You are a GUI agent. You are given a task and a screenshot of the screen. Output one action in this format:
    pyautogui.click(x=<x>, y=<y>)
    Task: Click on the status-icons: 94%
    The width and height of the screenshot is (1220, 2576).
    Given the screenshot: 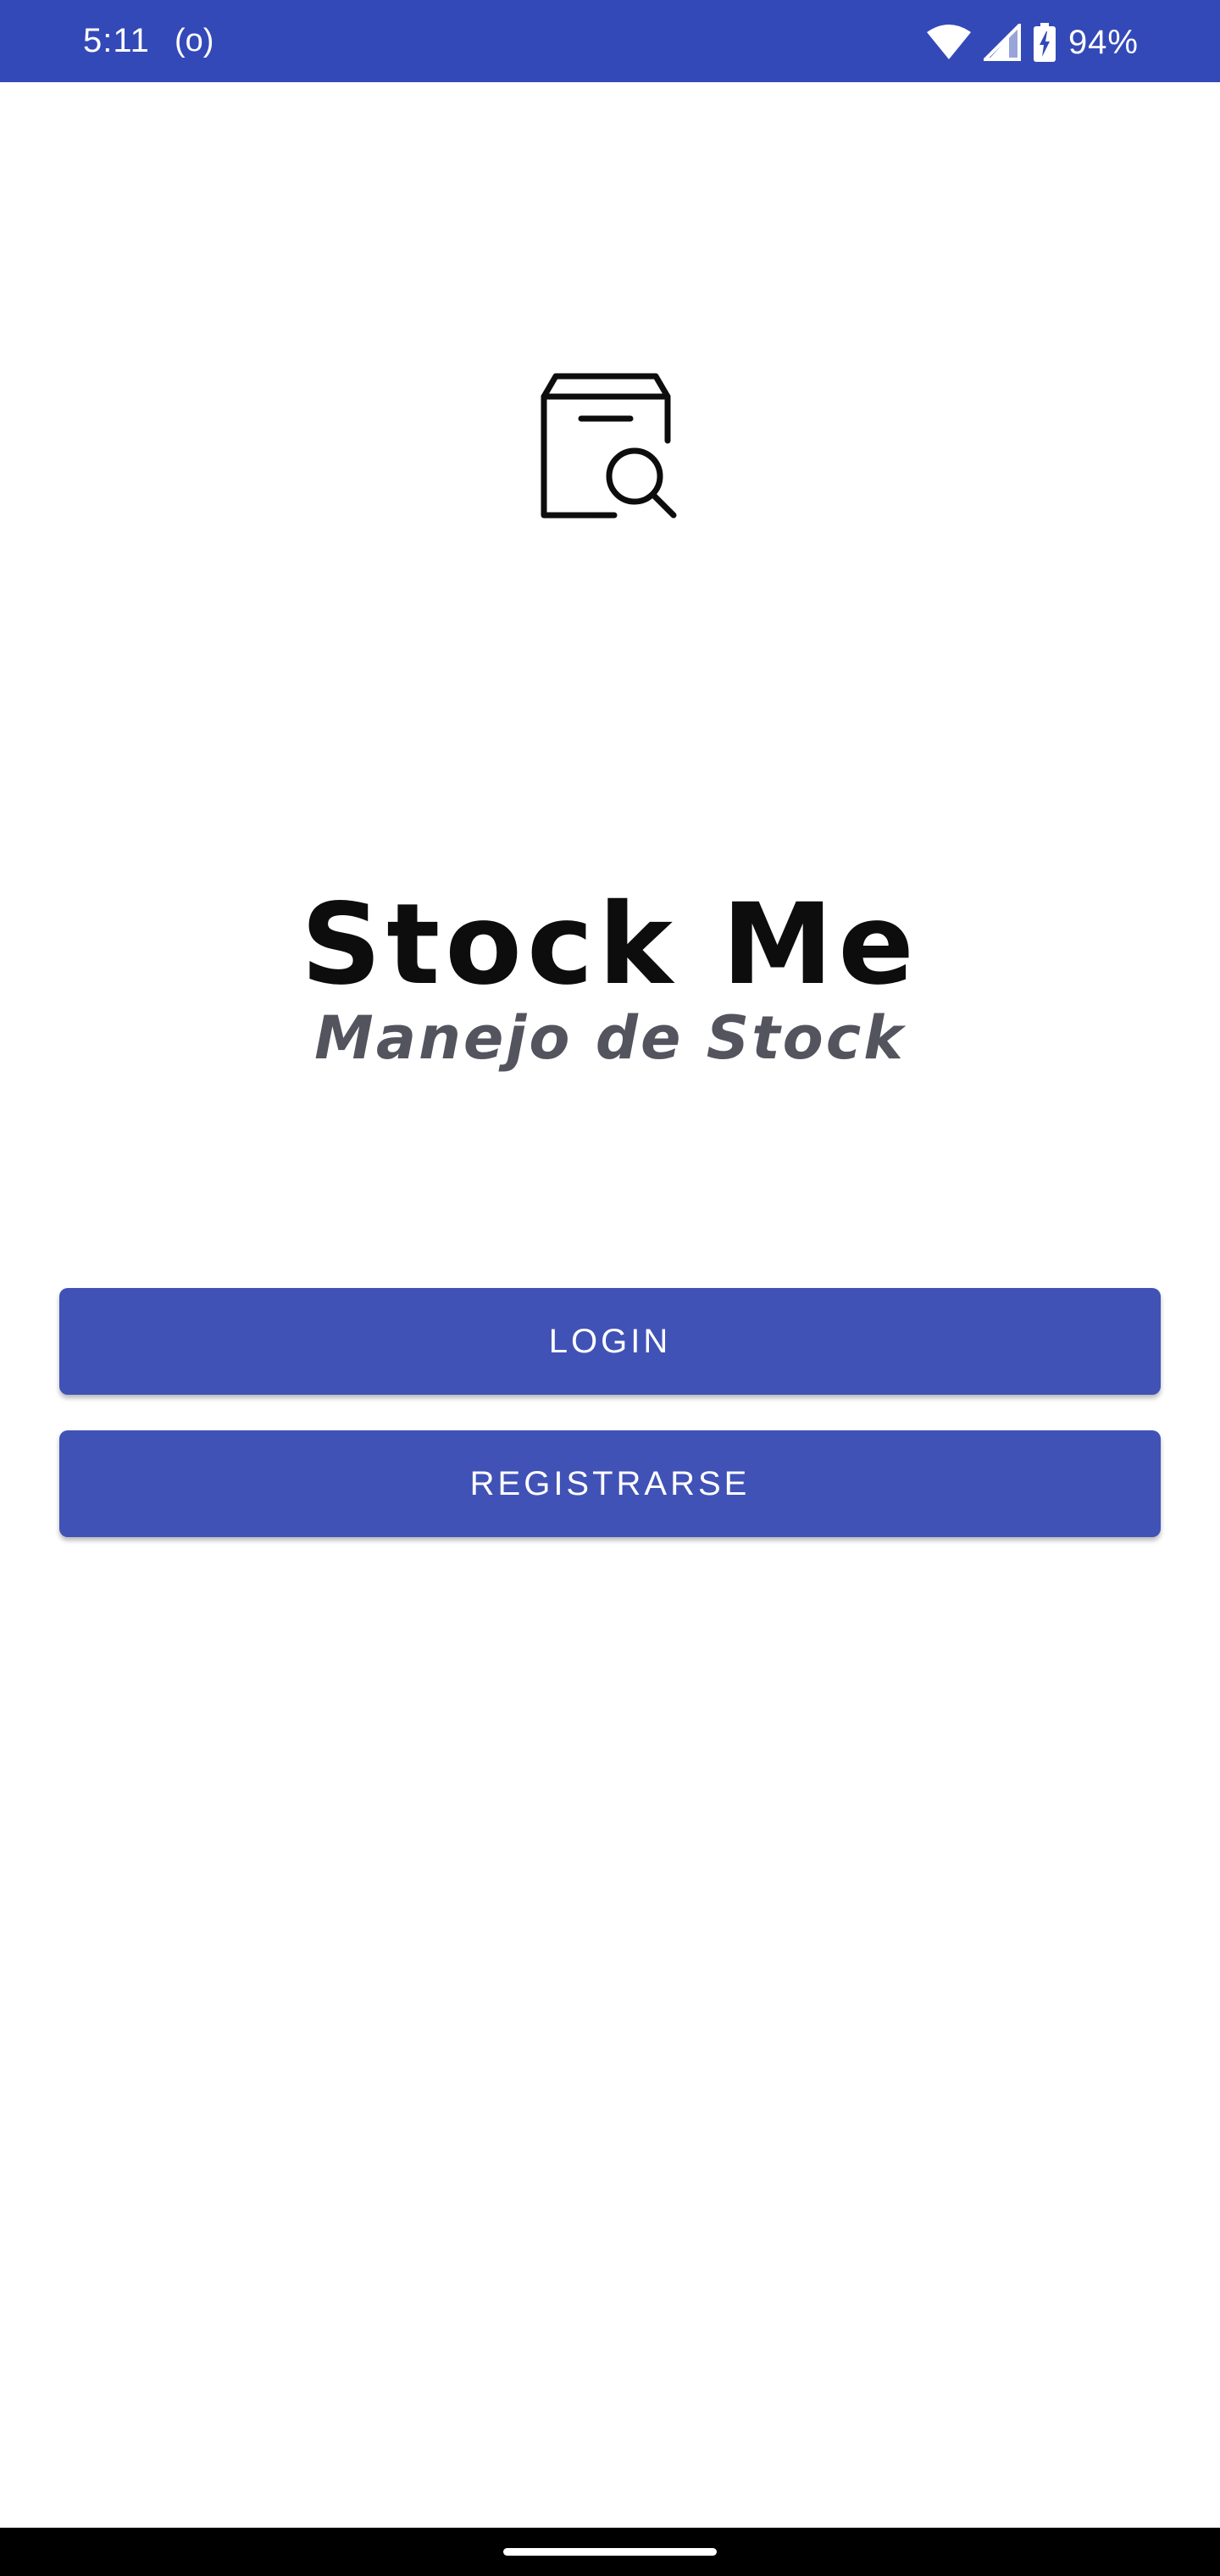 What is the action you would take?
    pyautogui.click(x=1032, y=42)
    